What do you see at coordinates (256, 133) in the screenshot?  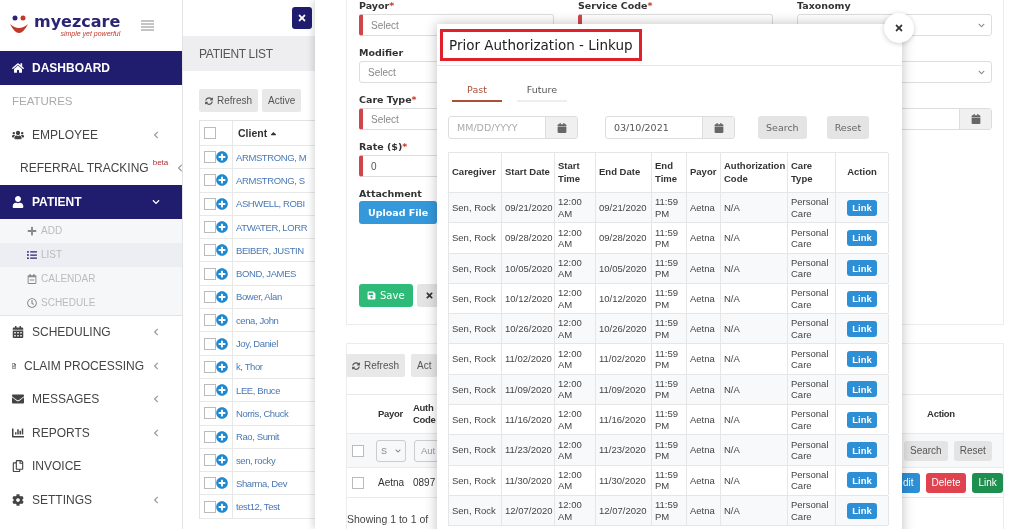 I see `column-header: Client` at bounding box center [256, 133].